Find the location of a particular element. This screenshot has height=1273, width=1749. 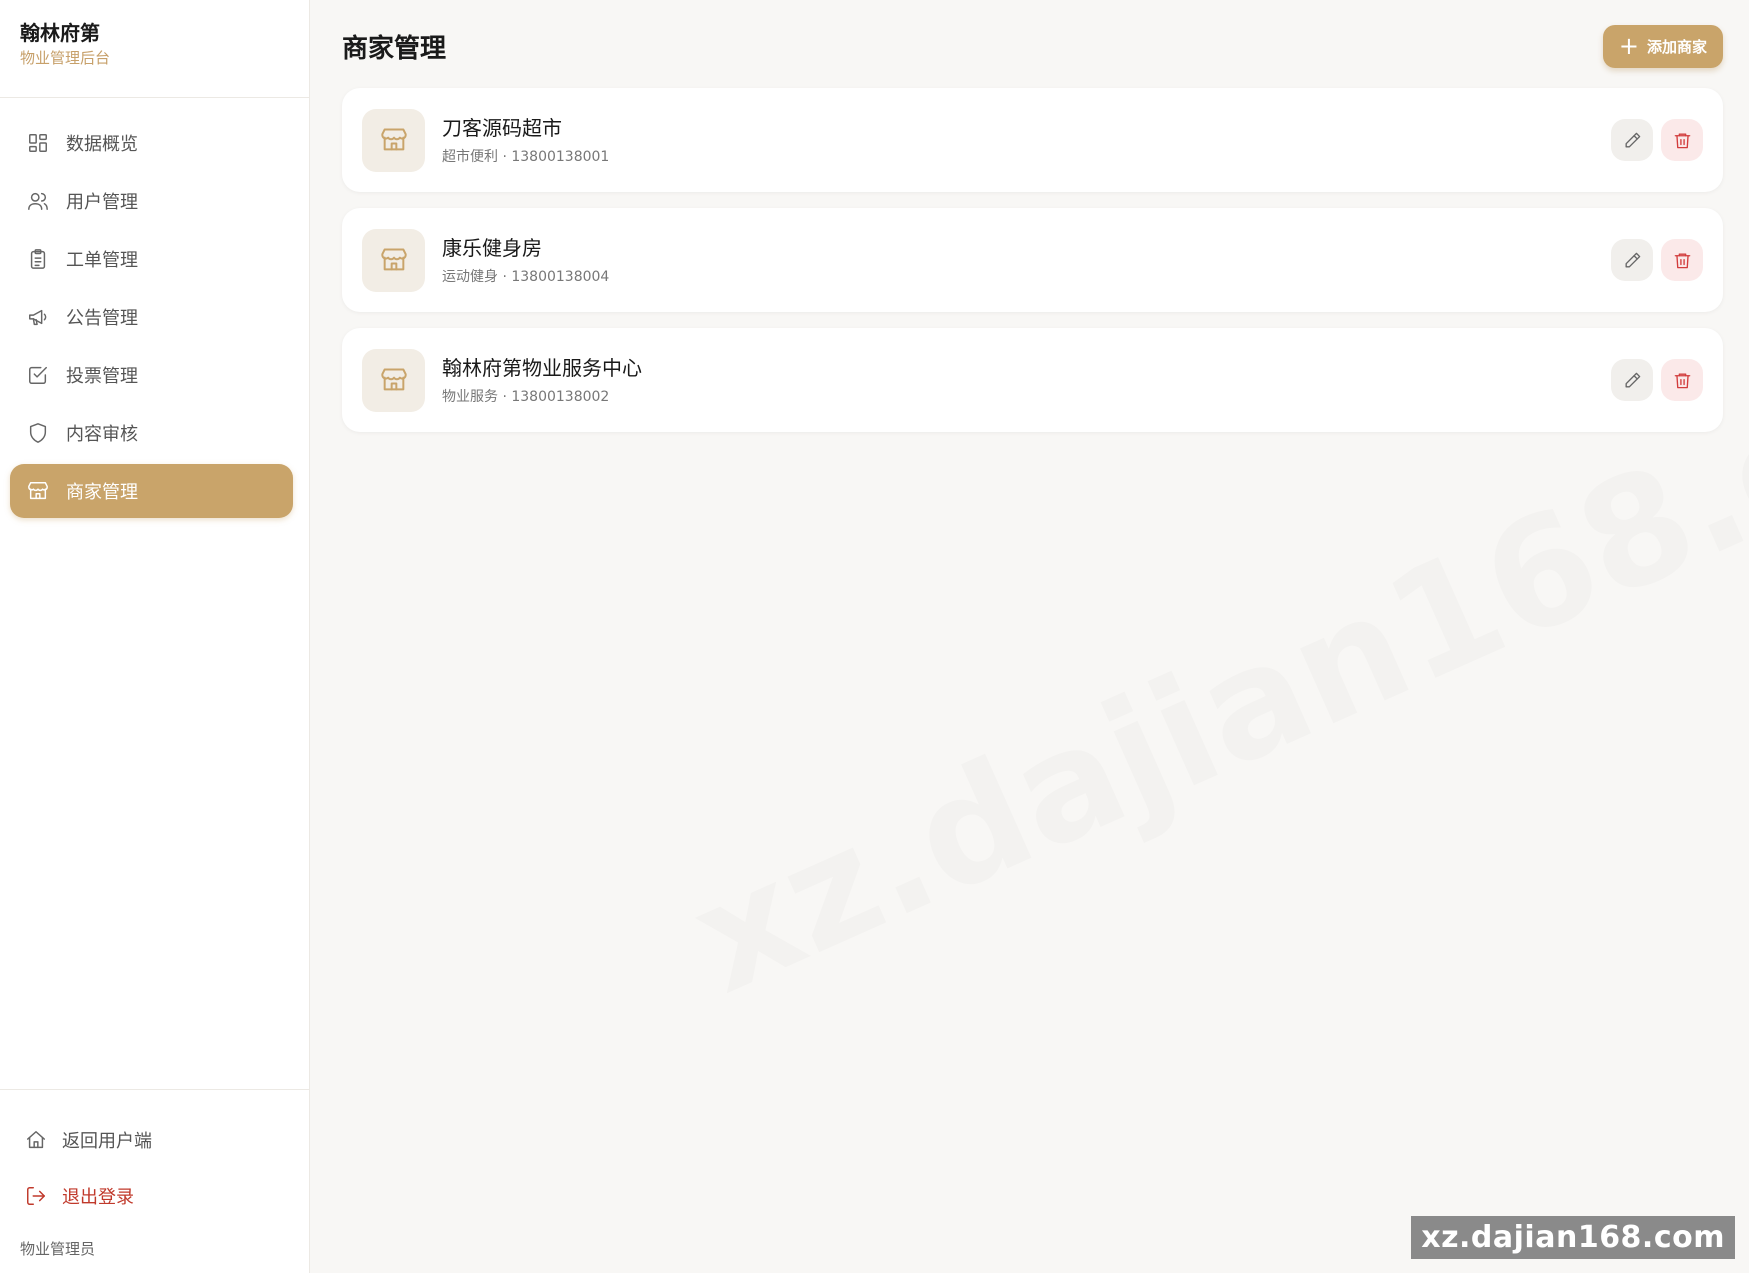

sidebar-item-label: 用户管理 is located at coordinates (102, 202).